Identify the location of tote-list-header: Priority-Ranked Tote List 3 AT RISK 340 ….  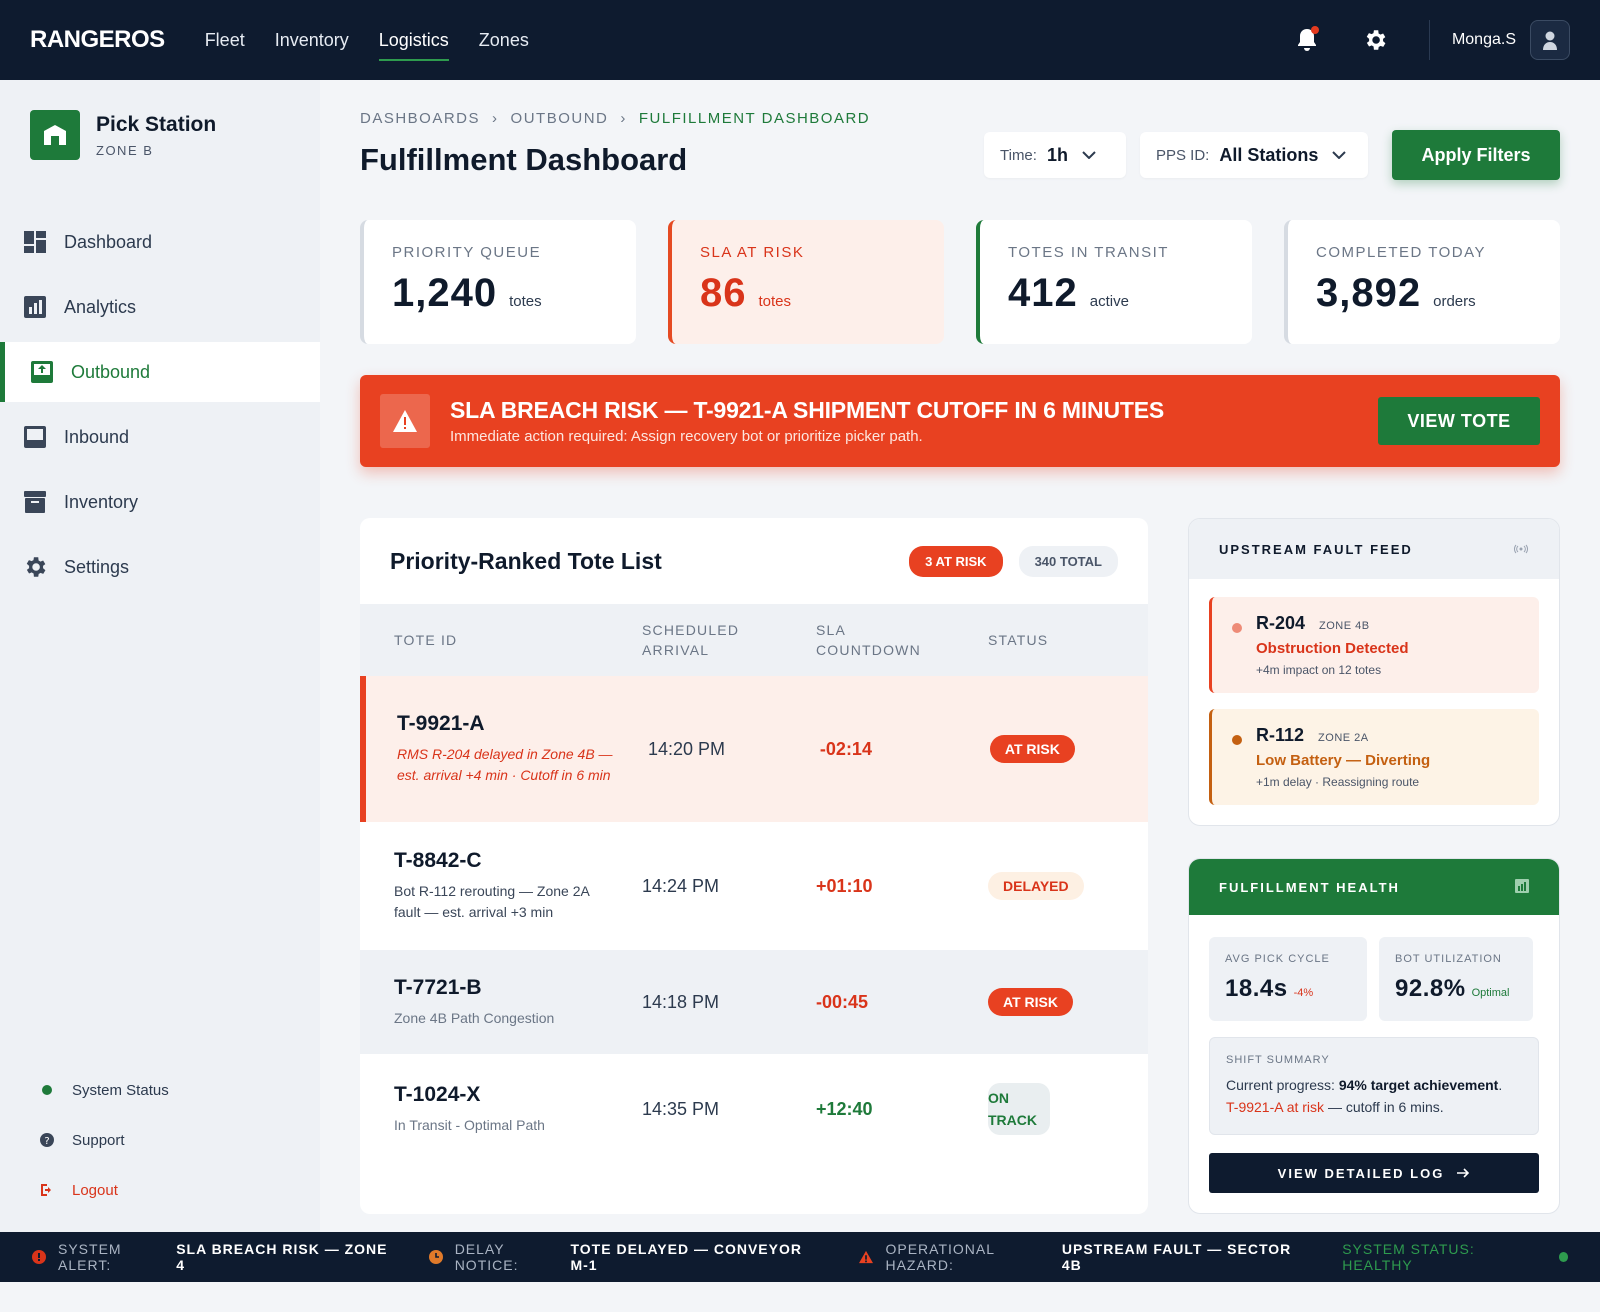
(754, 561).